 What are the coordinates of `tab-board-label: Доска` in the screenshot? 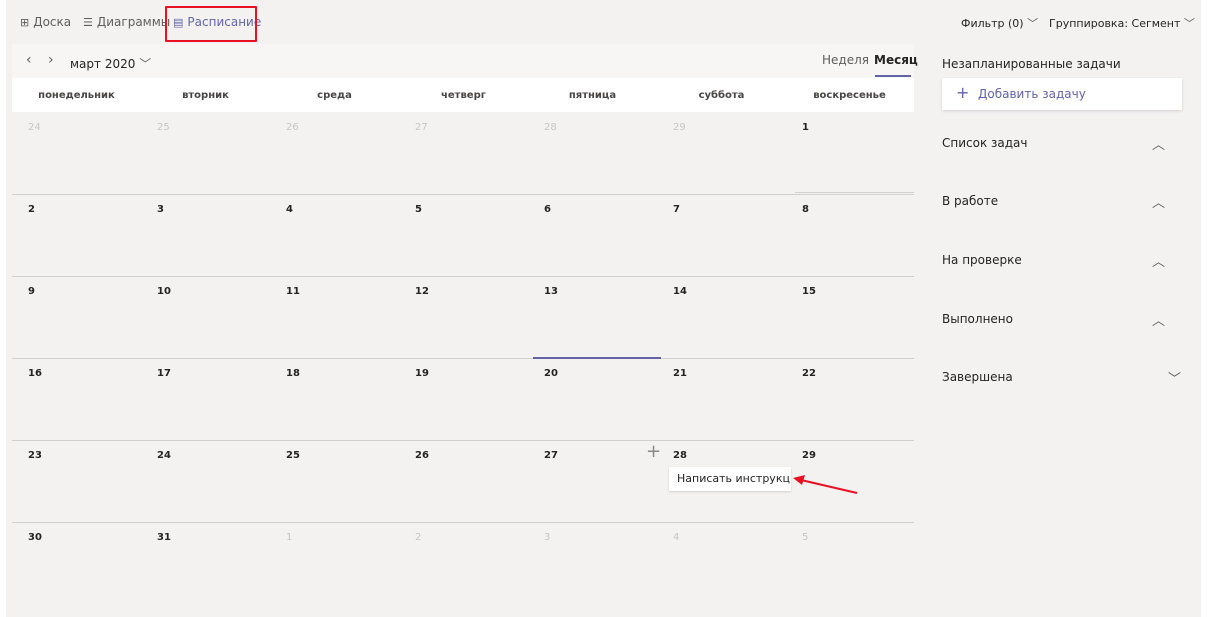 It's located at (52, 22).